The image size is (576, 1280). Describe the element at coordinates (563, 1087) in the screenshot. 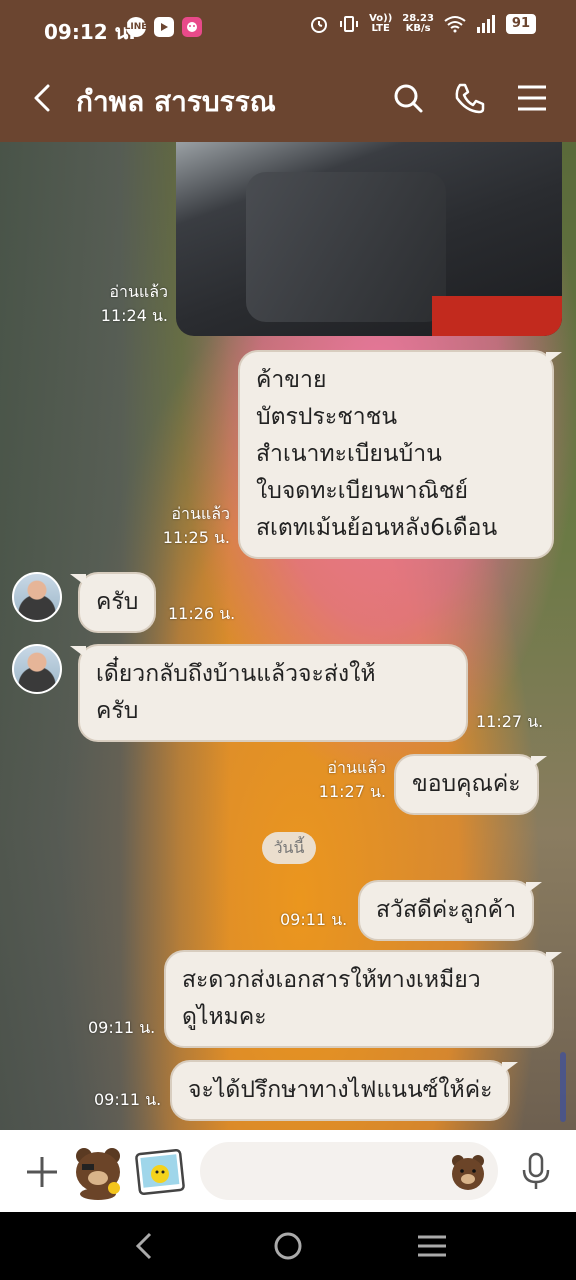

I see `chat-scrollbar` at that location.